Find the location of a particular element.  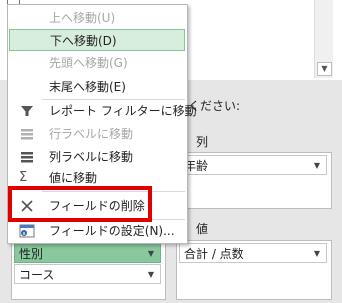

rows-dropzone: 性別 ▼ コース ▼ is located at coordinates (88, 270).